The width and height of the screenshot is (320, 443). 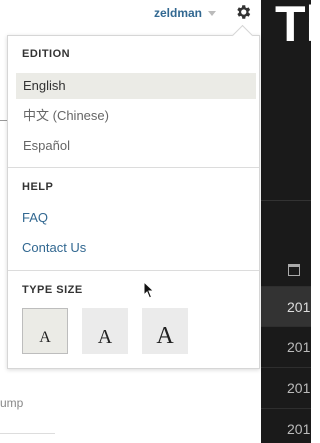 I want to click on edition-heading: EDITION, so click(x=46, y=54).